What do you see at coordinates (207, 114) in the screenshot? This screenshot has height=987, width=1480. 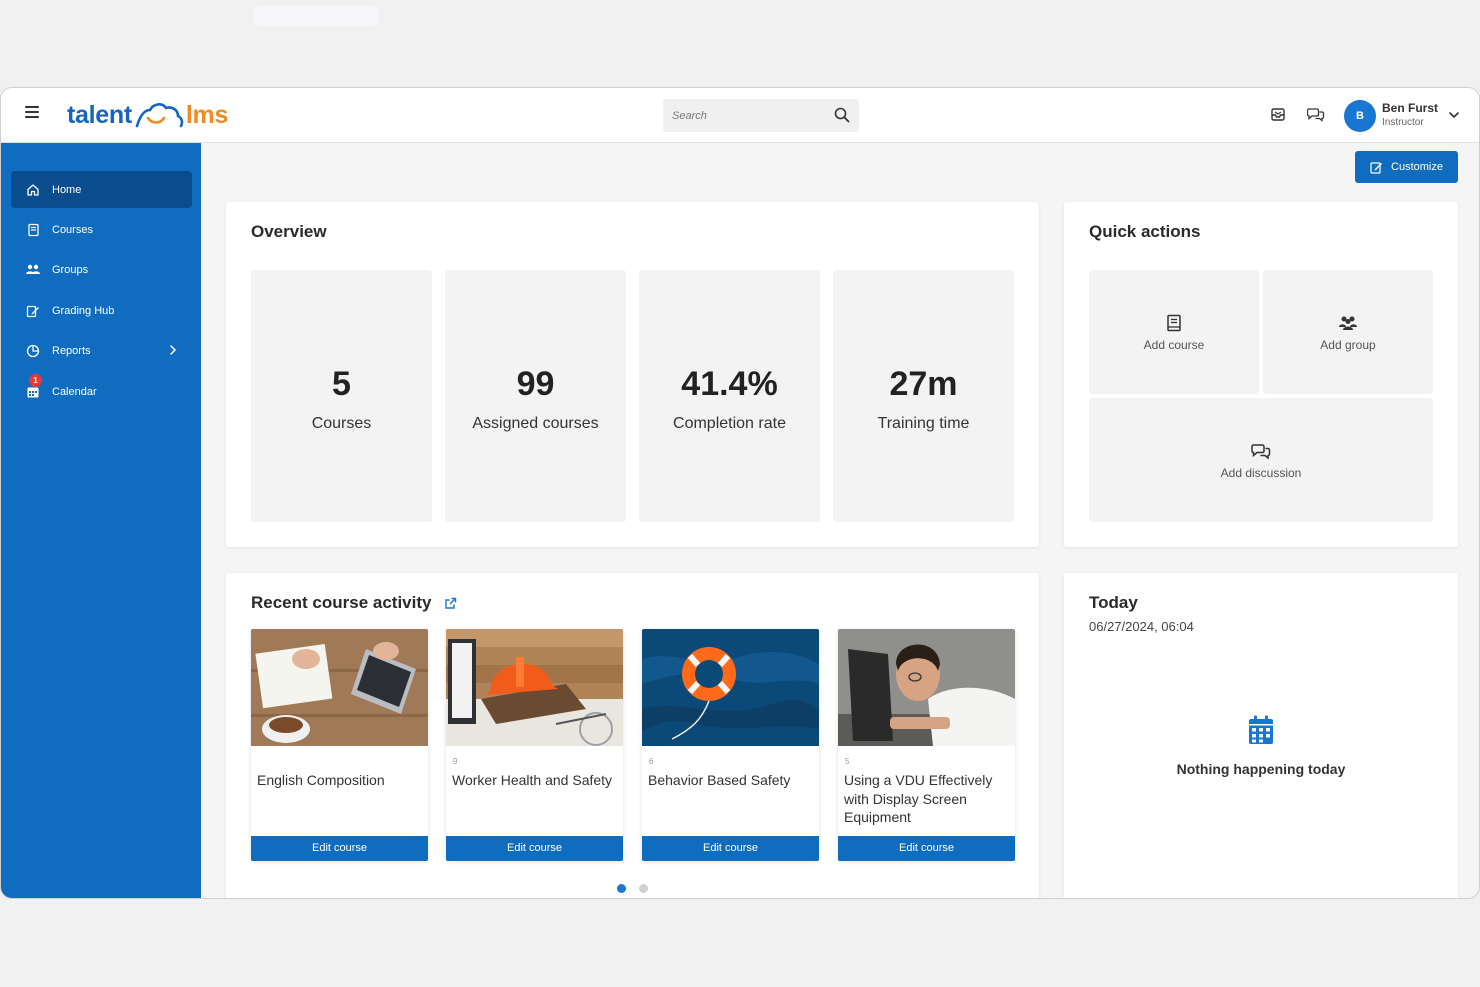 I see `logo-text-lms: lms` at bounding box center [207, 114].